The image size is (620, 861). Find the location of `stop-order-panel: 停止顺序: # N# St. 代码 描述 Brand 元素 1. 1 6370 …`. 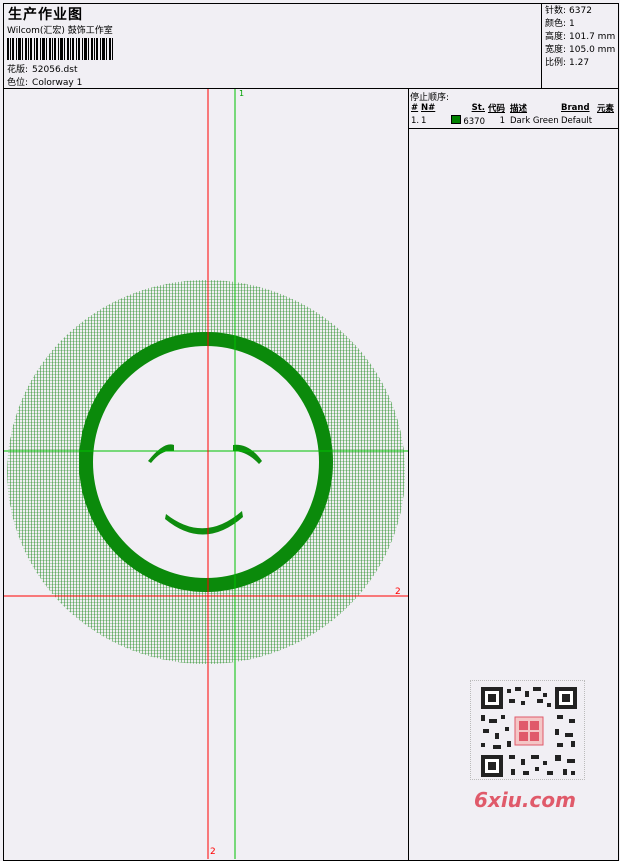

stop-order-panel: 停止顺序: # N# St. 代码 描述 Brand 元素 1. 1 6370 … is located at coordinates (514, 108).